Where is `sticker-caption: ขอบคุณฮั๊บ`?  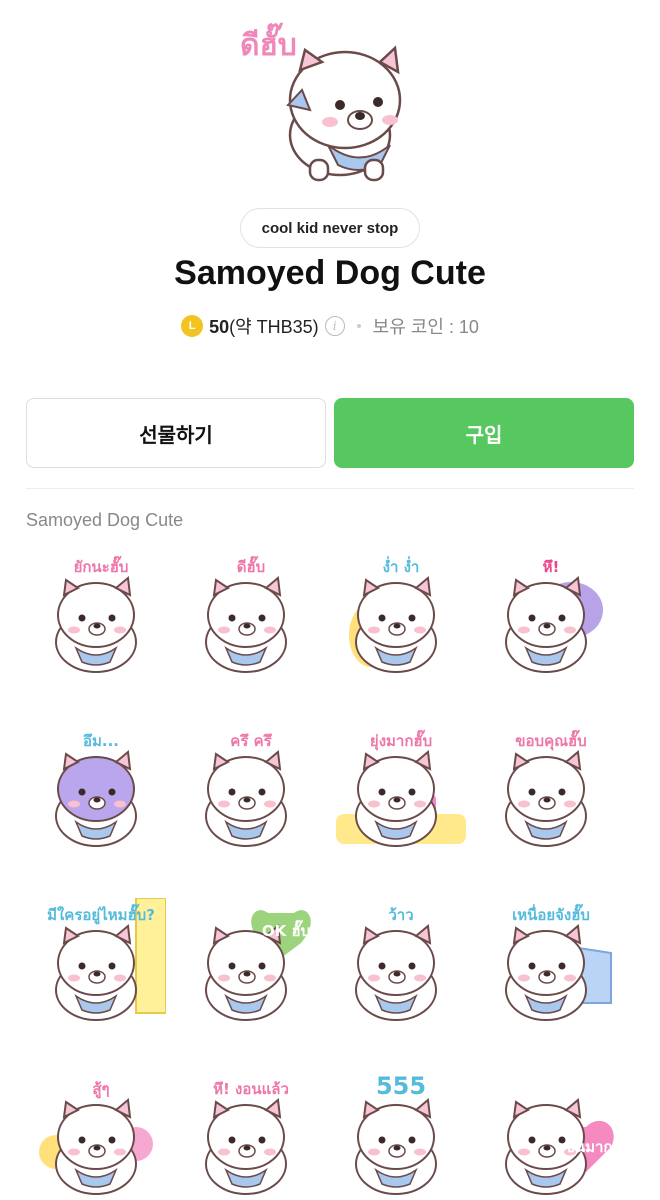 sticker-caption: ขอบคุณฮั๊บ is located at coordinates (550, 740).